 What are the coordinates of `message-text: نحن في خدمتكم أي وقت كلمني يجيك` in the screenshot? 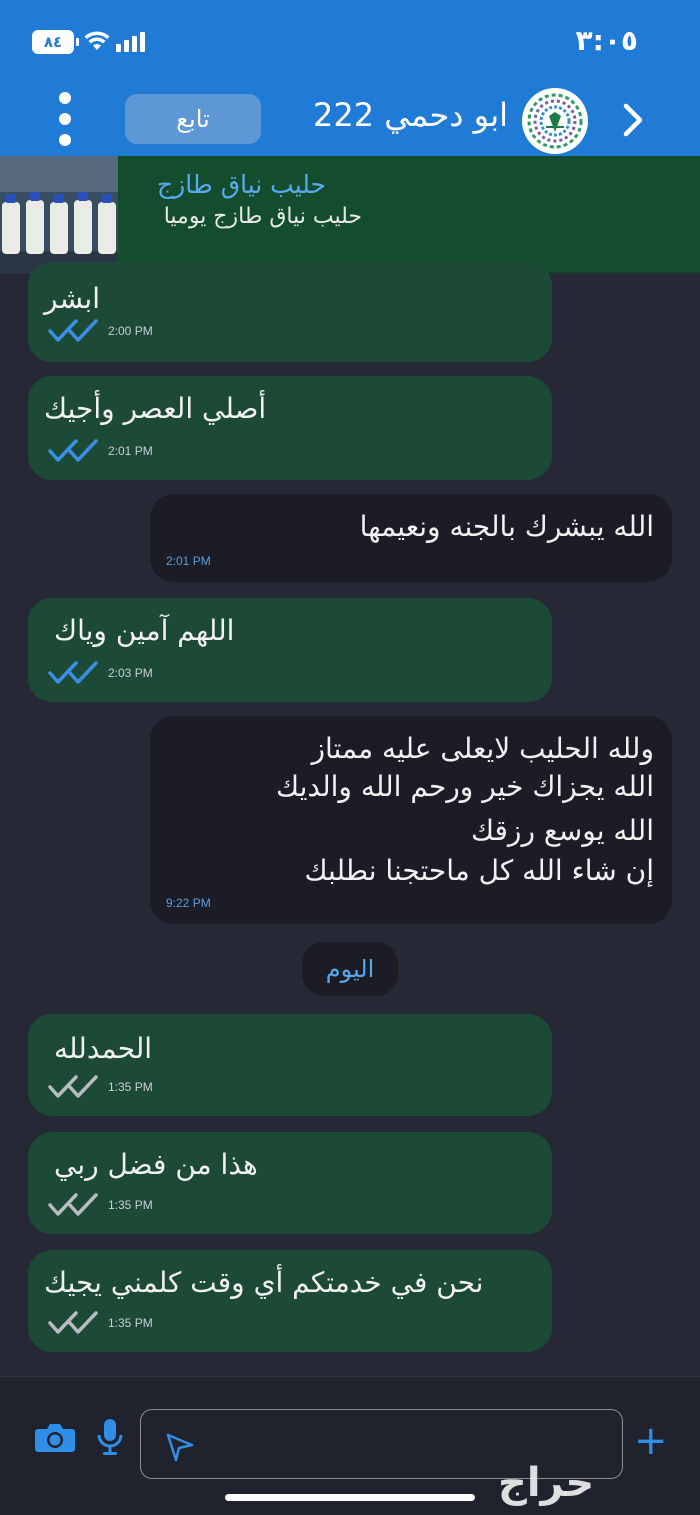 It's located at (264, 1282).